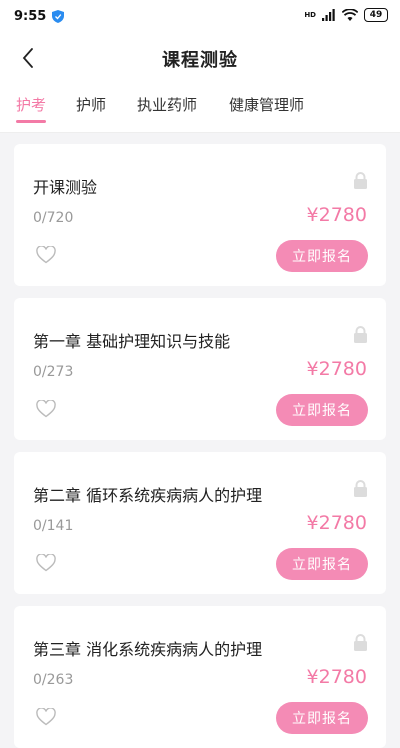 The height and width of the screenshot is (748, 400). I want to click on network-label: HD, so click(310, 14).